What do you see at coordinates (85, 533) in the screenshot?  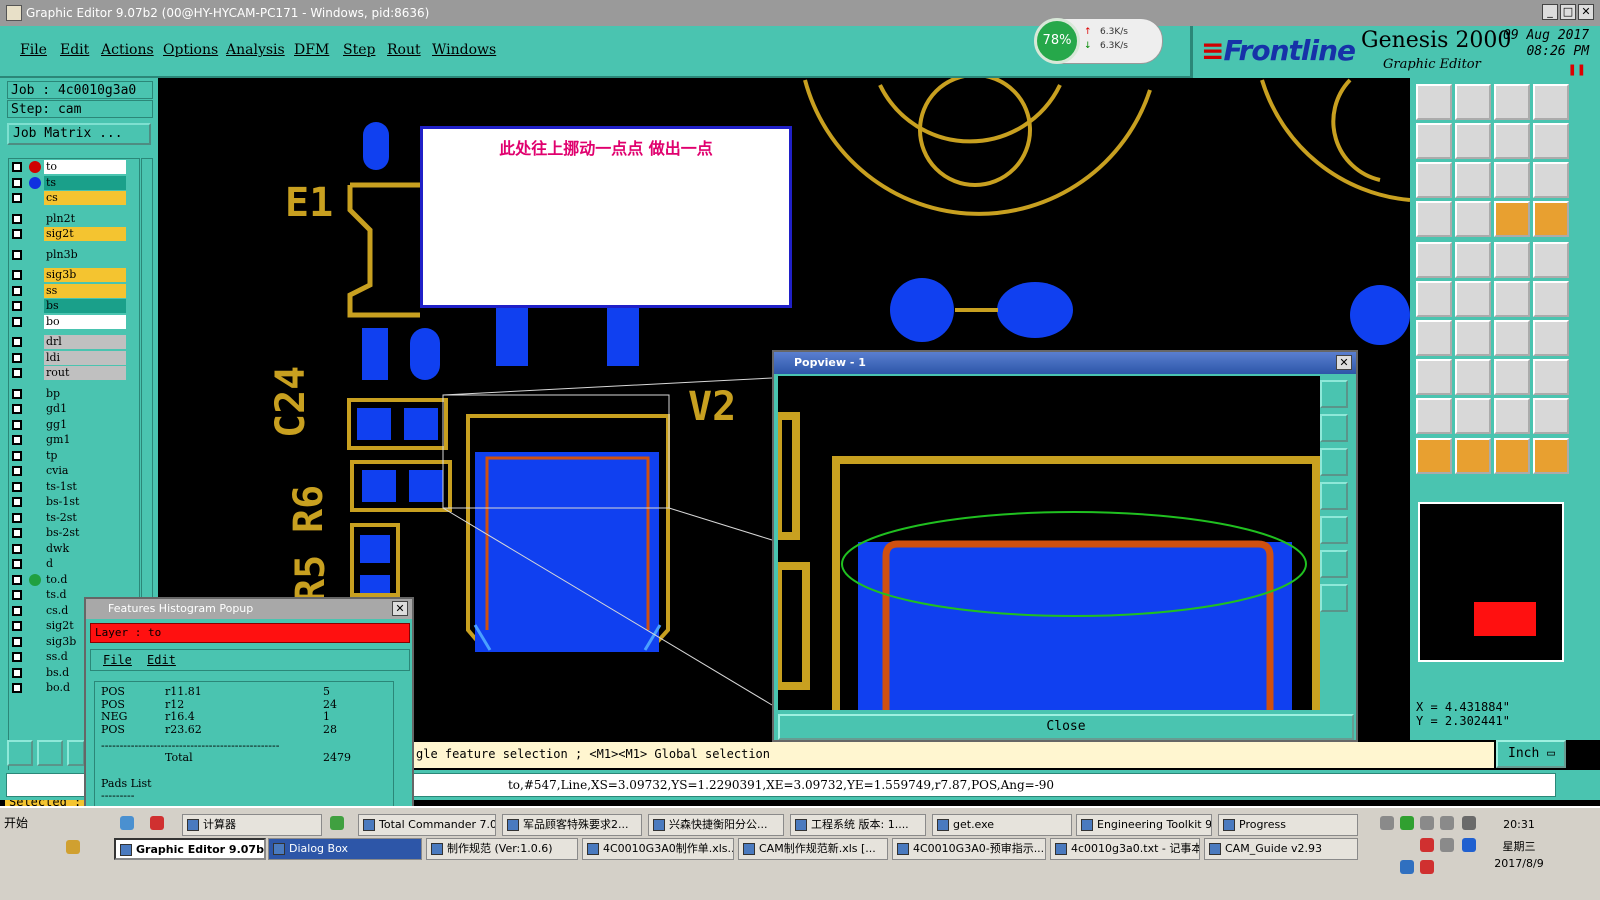 I see `layer-name: bs-2st` at bounding box center [85, 533].